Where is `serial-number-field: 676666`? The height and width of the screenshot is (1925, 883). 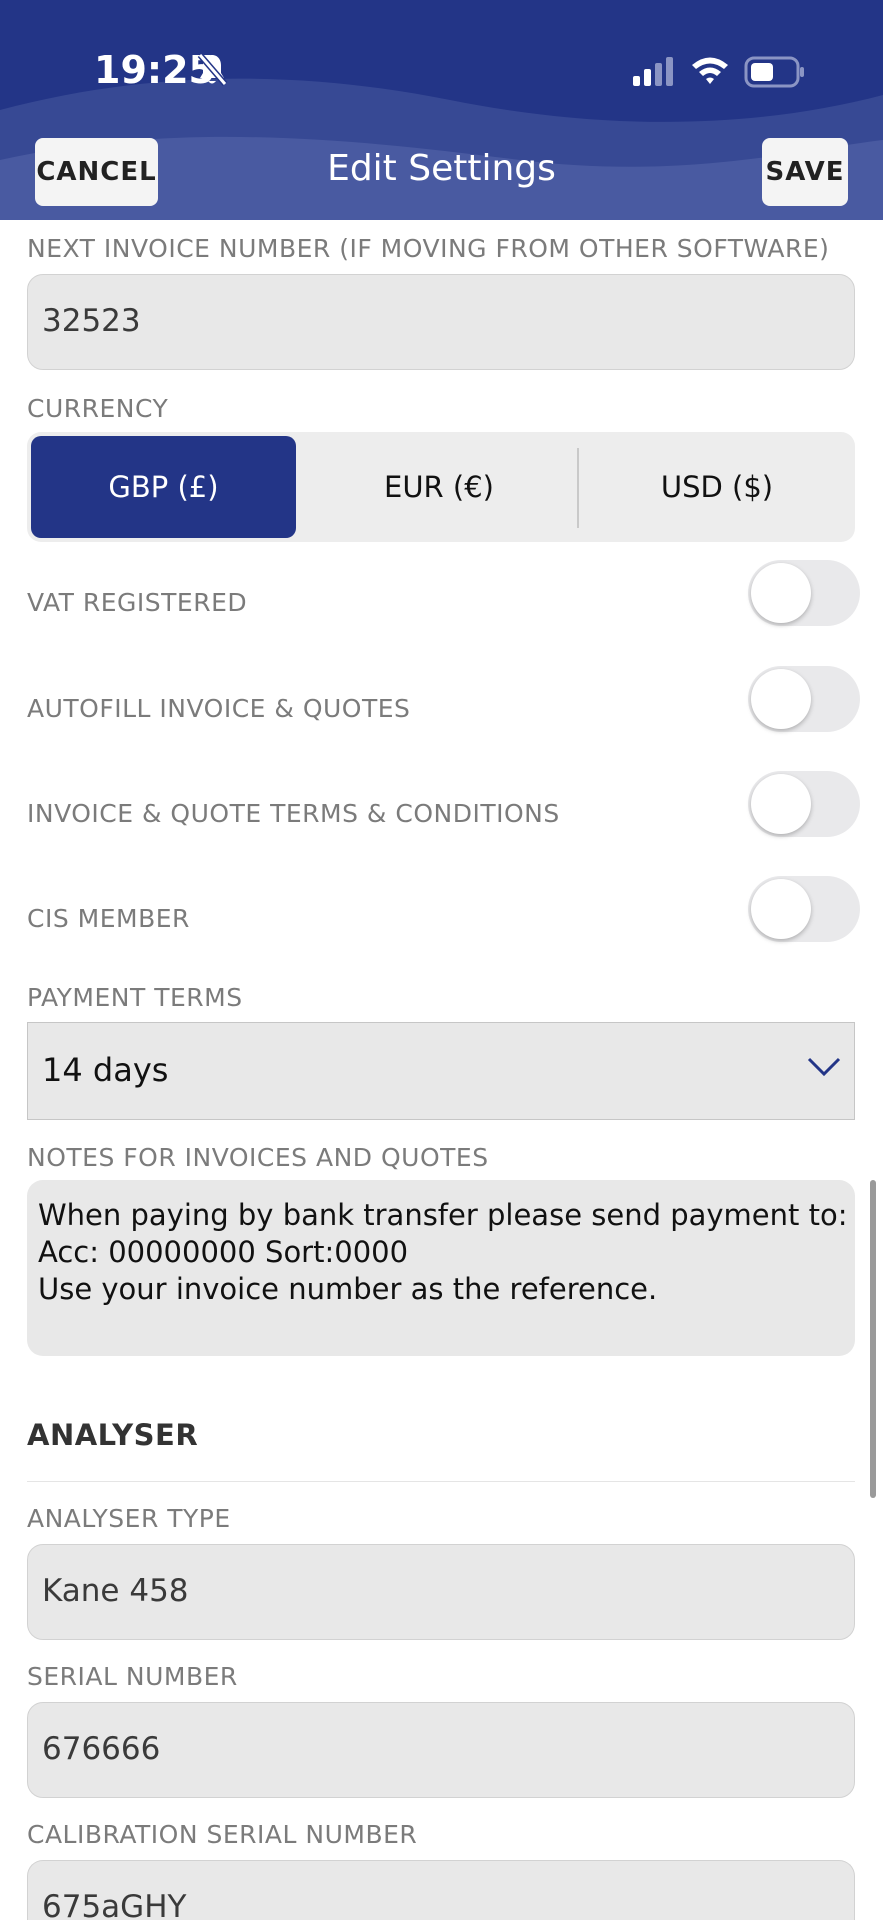
serial-number-field: 676666 is located at coordinates (441, 1750).